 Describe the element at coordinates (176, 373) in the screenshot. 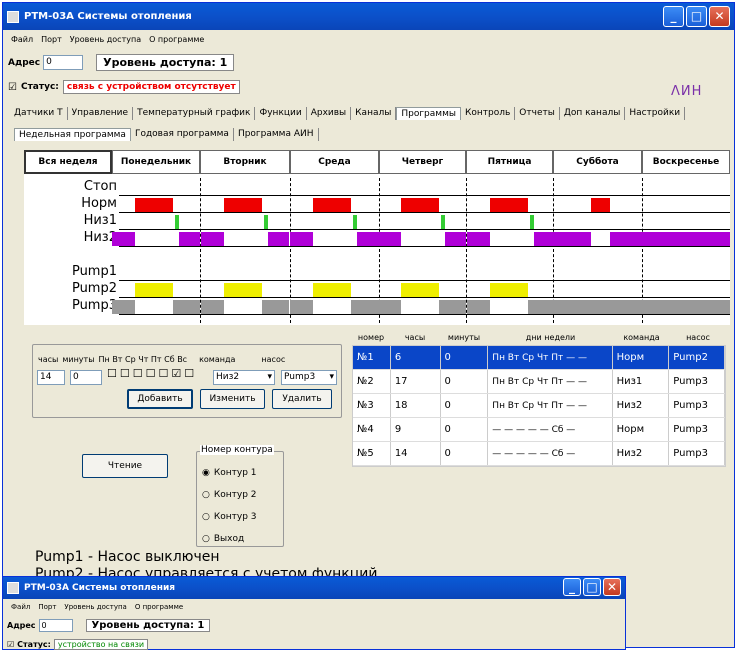

I see `day-checkbox-5: ☑` at that location.